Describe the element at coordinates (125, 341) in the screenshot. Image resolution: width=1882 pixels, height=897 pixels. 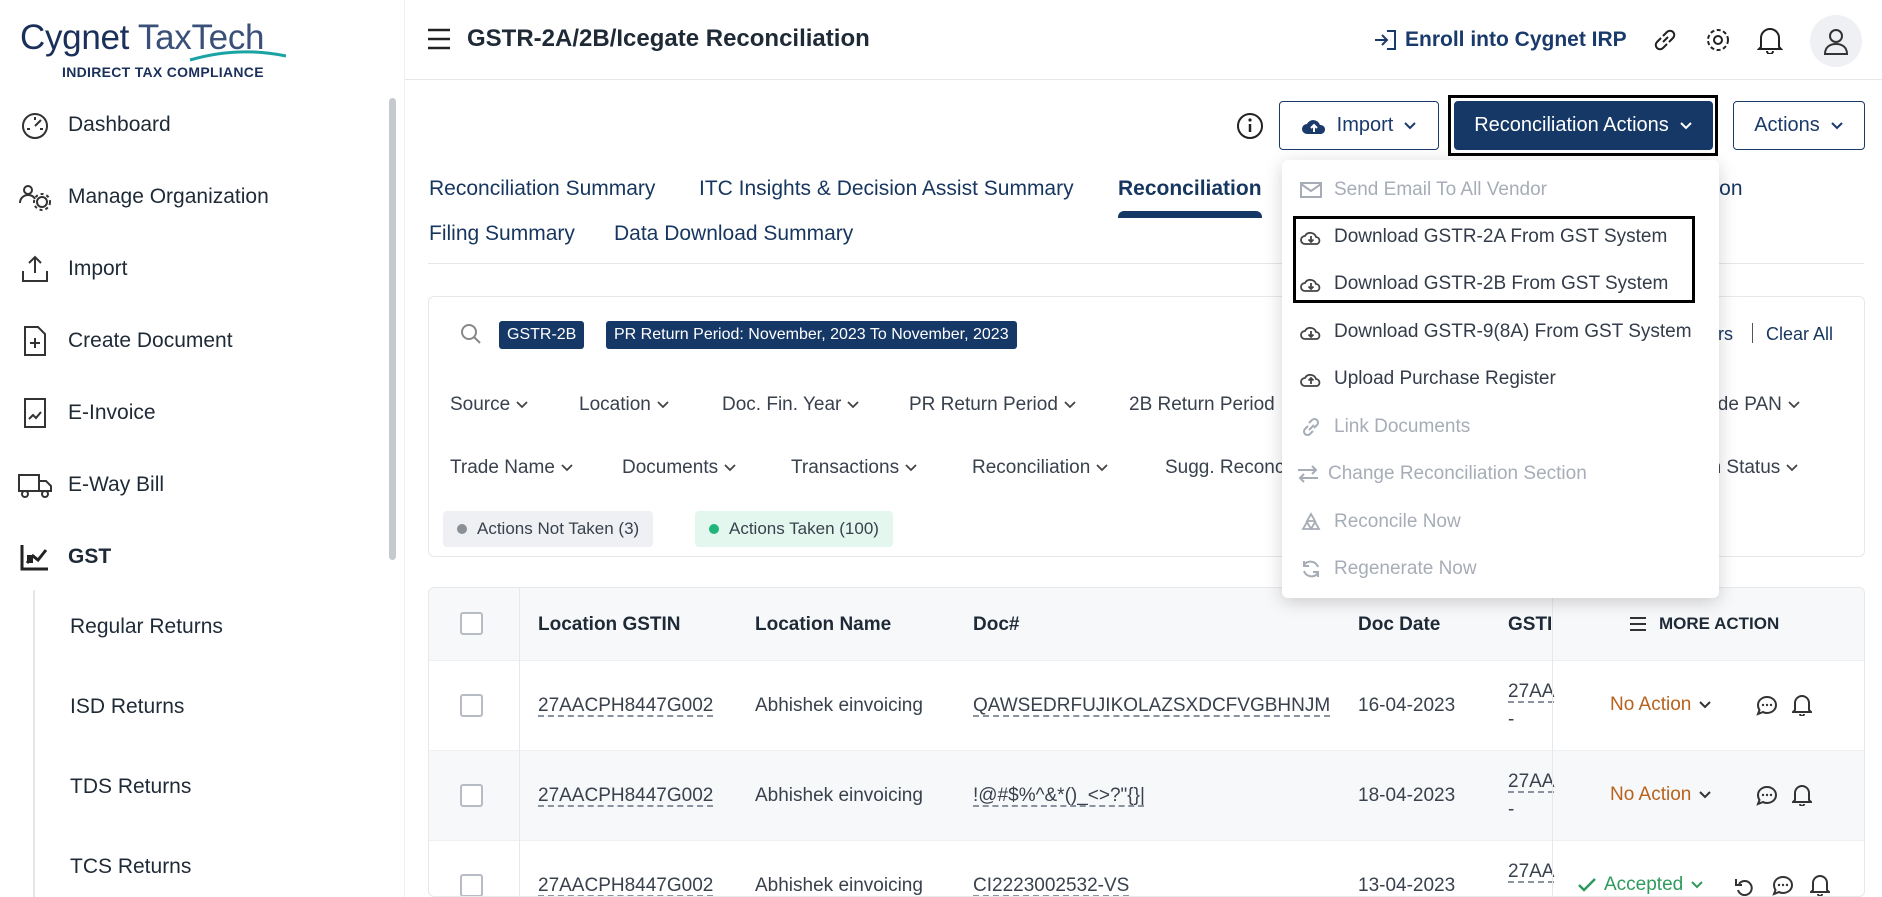
I see `sidebar-item-create-document: Create Document` at that location.